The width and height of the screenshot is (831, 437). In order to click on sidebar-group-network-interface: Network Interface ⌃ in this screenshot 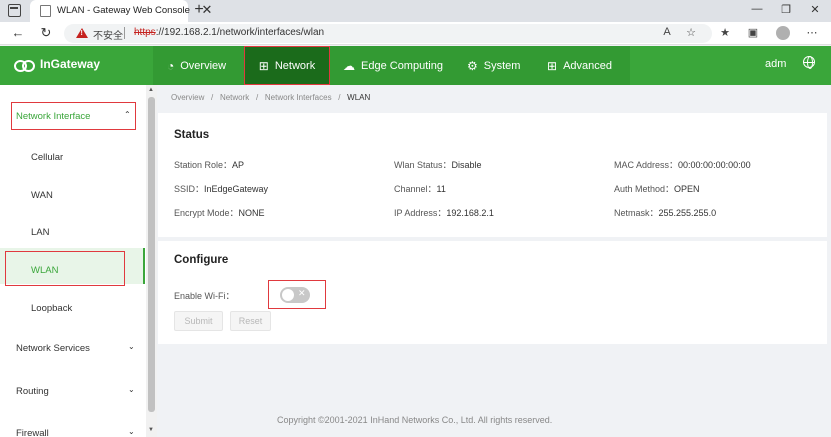, I will do `click(73, 116)`.